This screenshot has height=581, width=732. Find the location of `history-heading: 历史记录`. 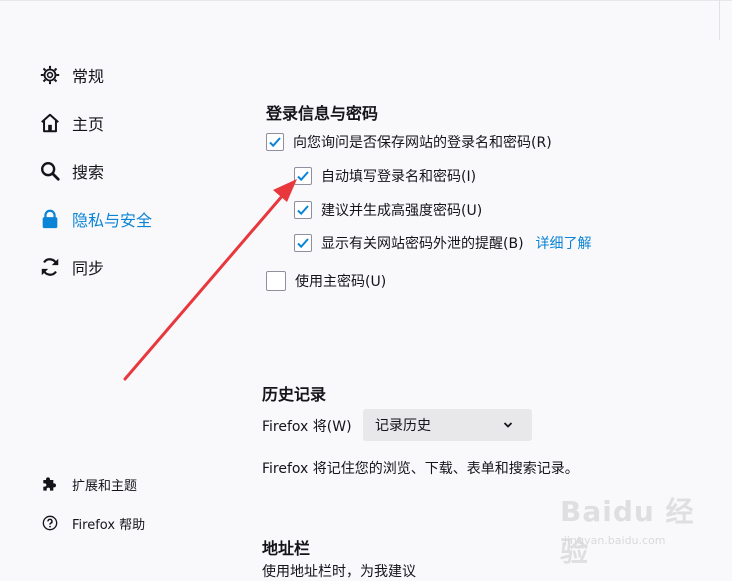

history-heading: 历史记录 is located at coordinates (294, 394).